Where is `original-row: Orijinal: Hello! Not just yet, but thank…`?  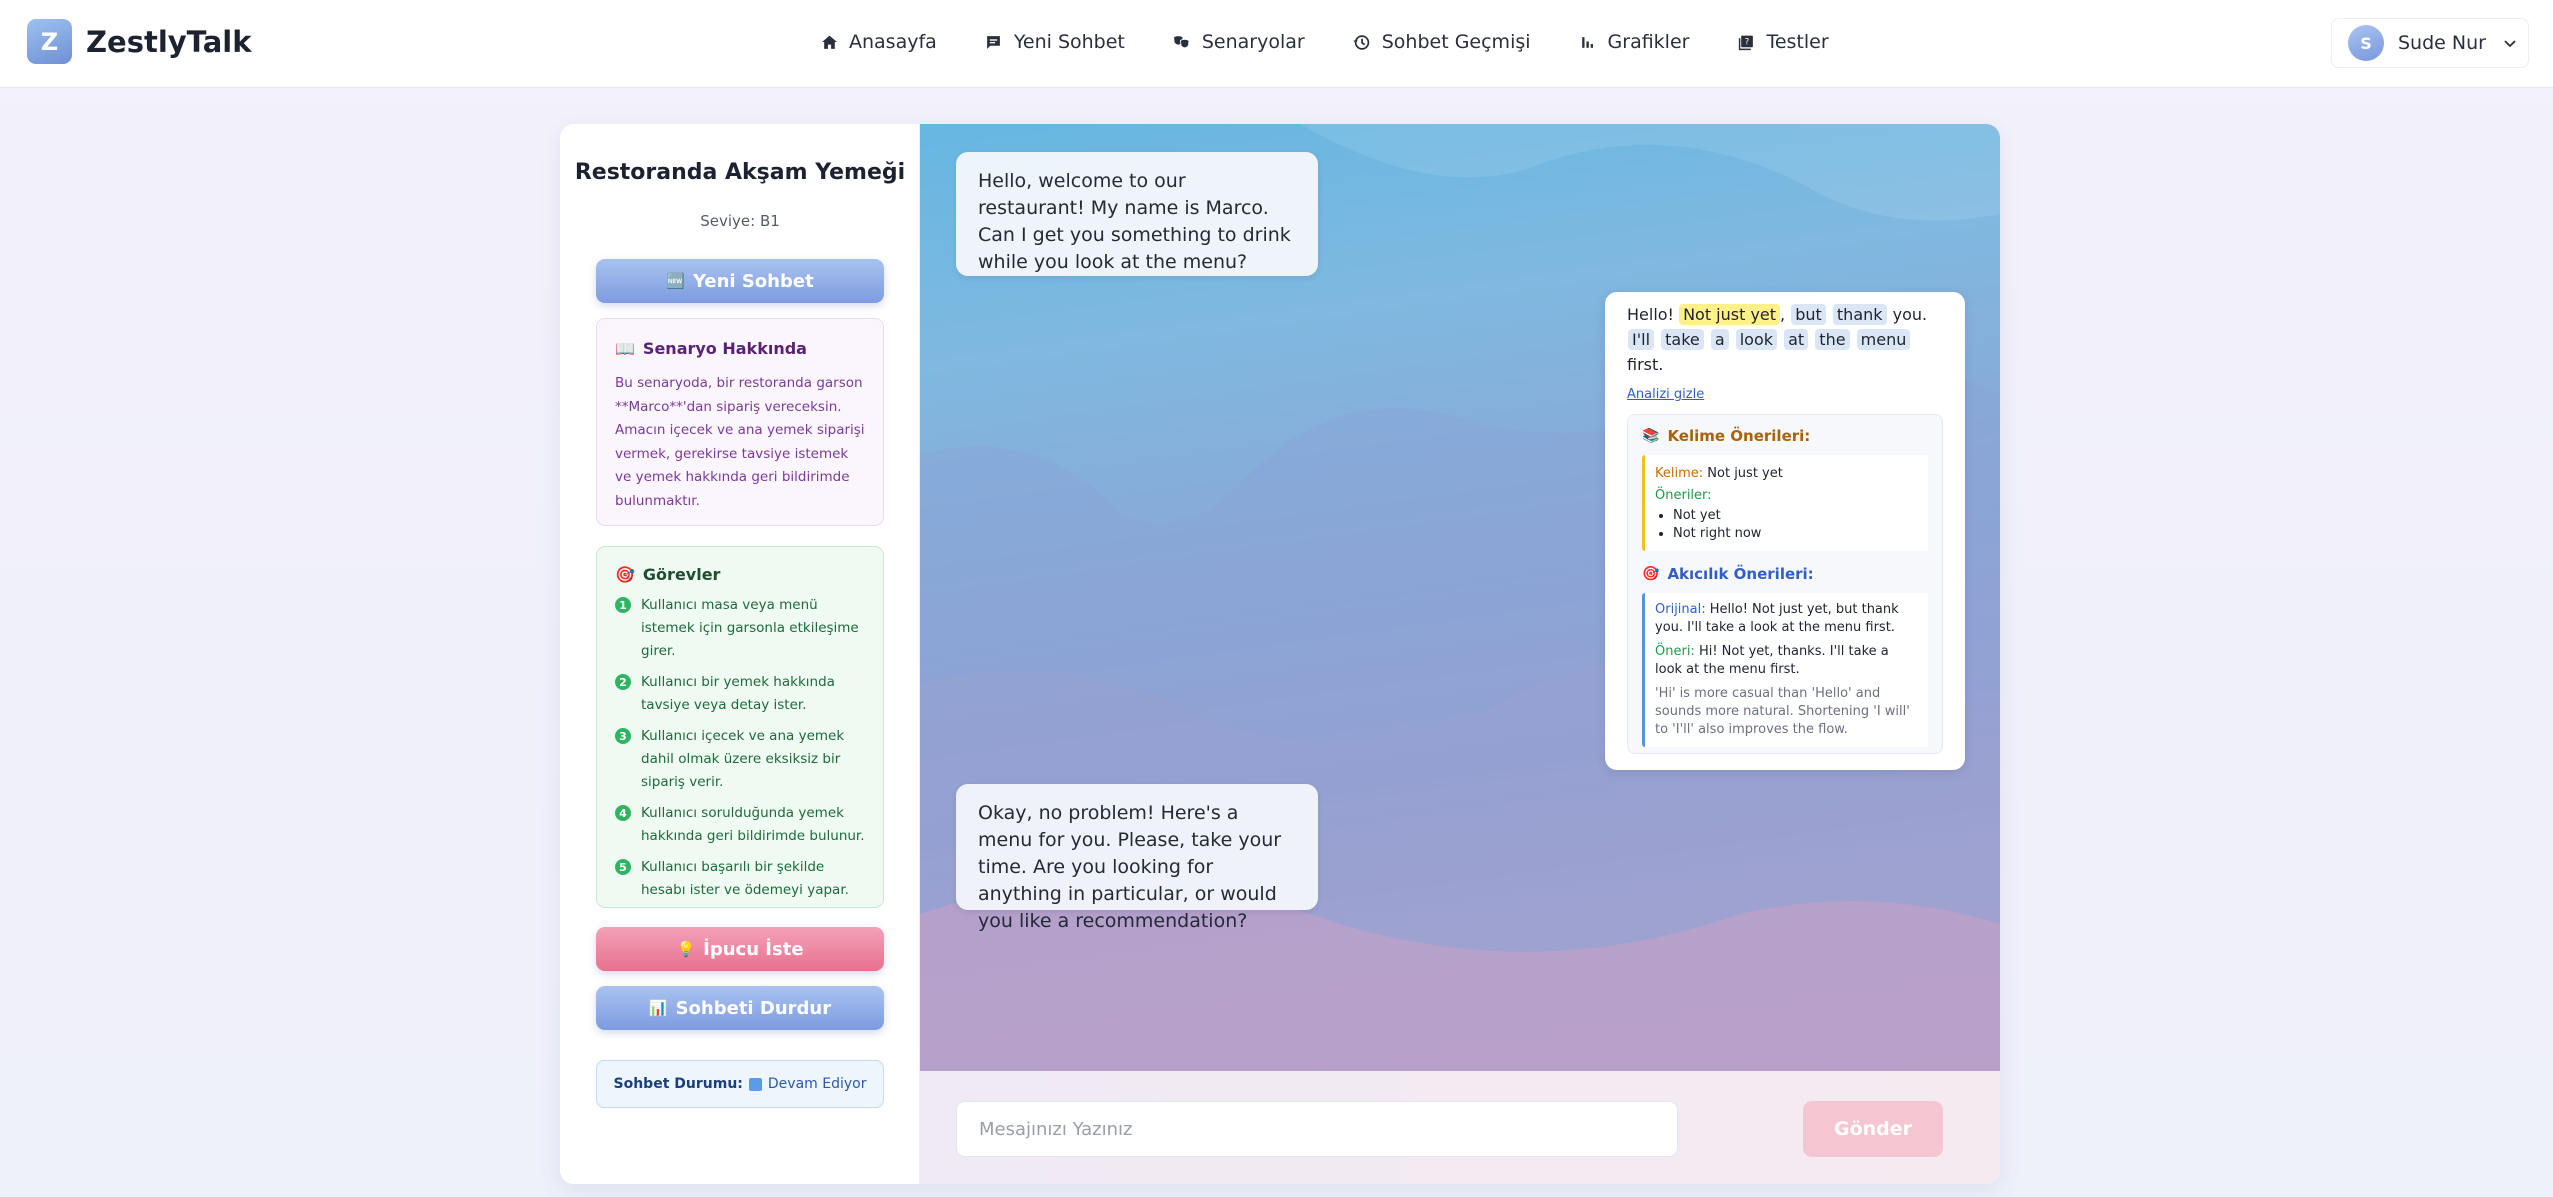
original-row: Orijinal: Hello! Not just yet, but thank… is located at coordinates (1786, 619).